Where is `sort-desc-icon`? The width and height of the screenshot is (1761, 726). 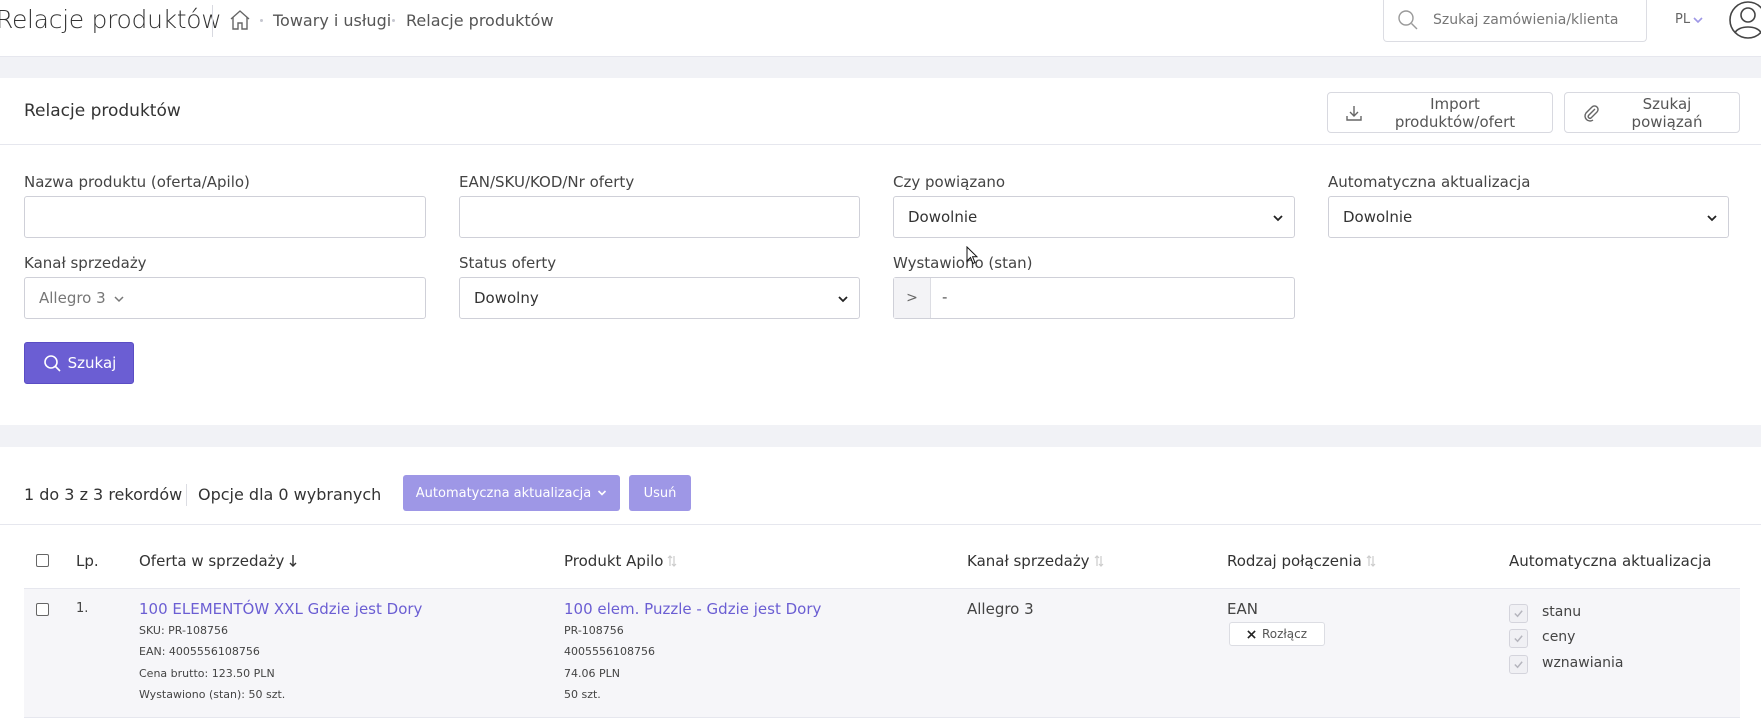
sort-desc-icon is located at coordinates (293, 561).